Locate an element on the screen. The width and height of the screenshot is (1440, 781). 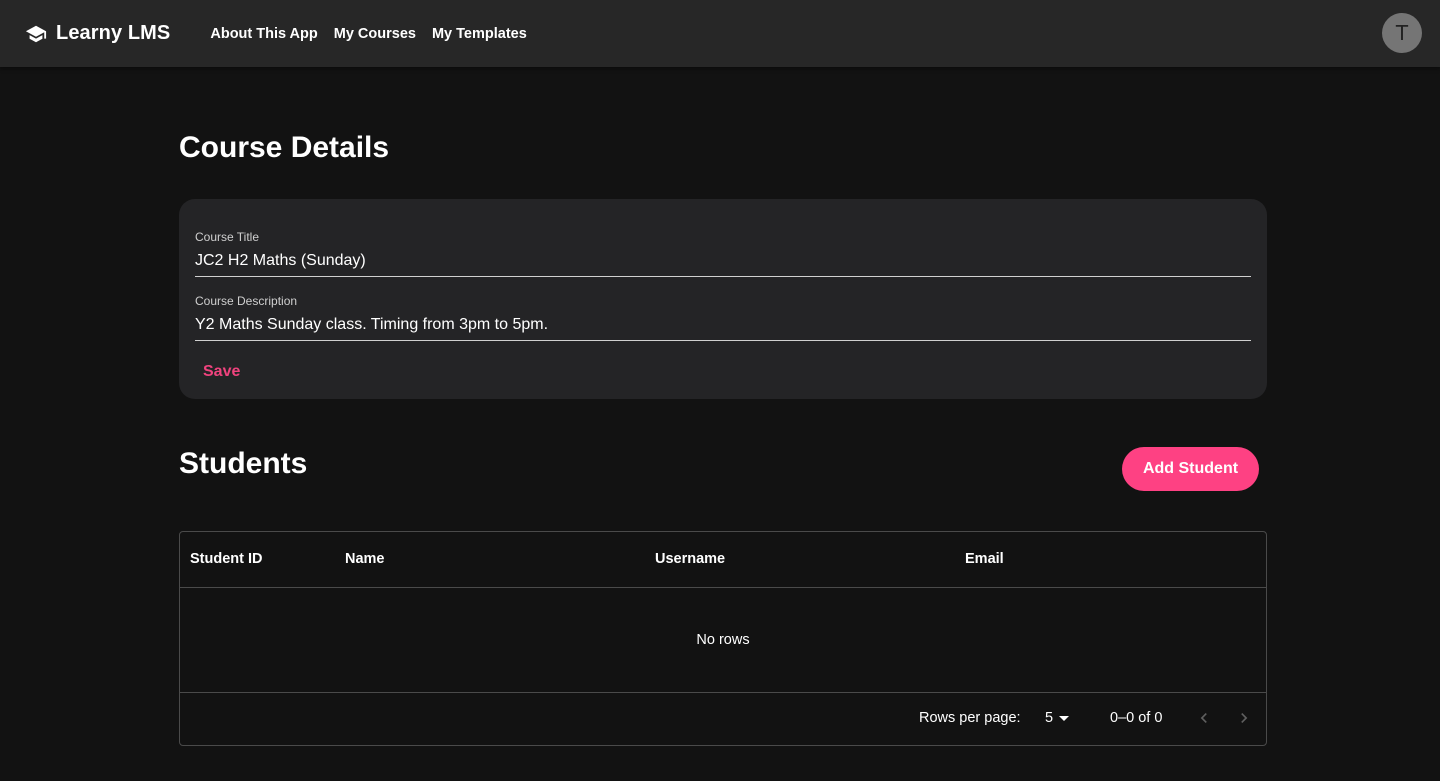
course-title-label: Course Title is located at coordinates (227, 237).